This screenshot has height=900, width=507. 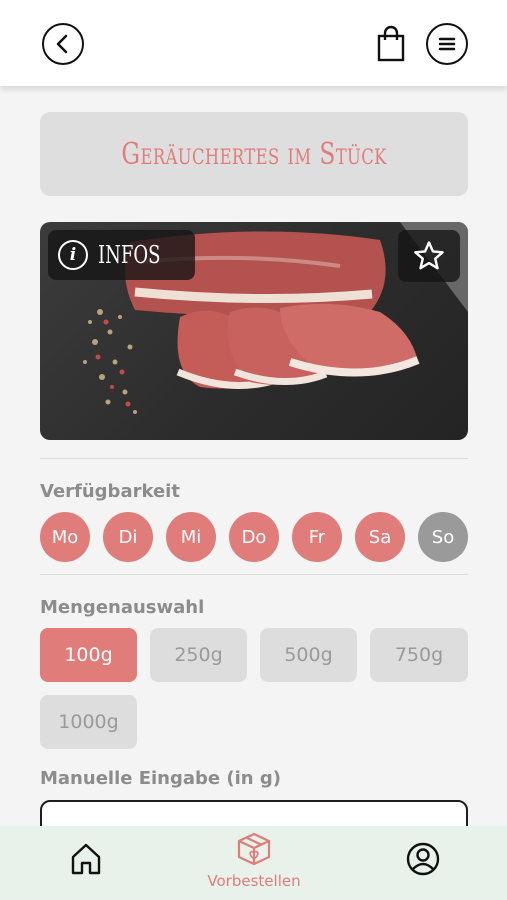 I want to click on nav-profile, so click(x=423, y=859).